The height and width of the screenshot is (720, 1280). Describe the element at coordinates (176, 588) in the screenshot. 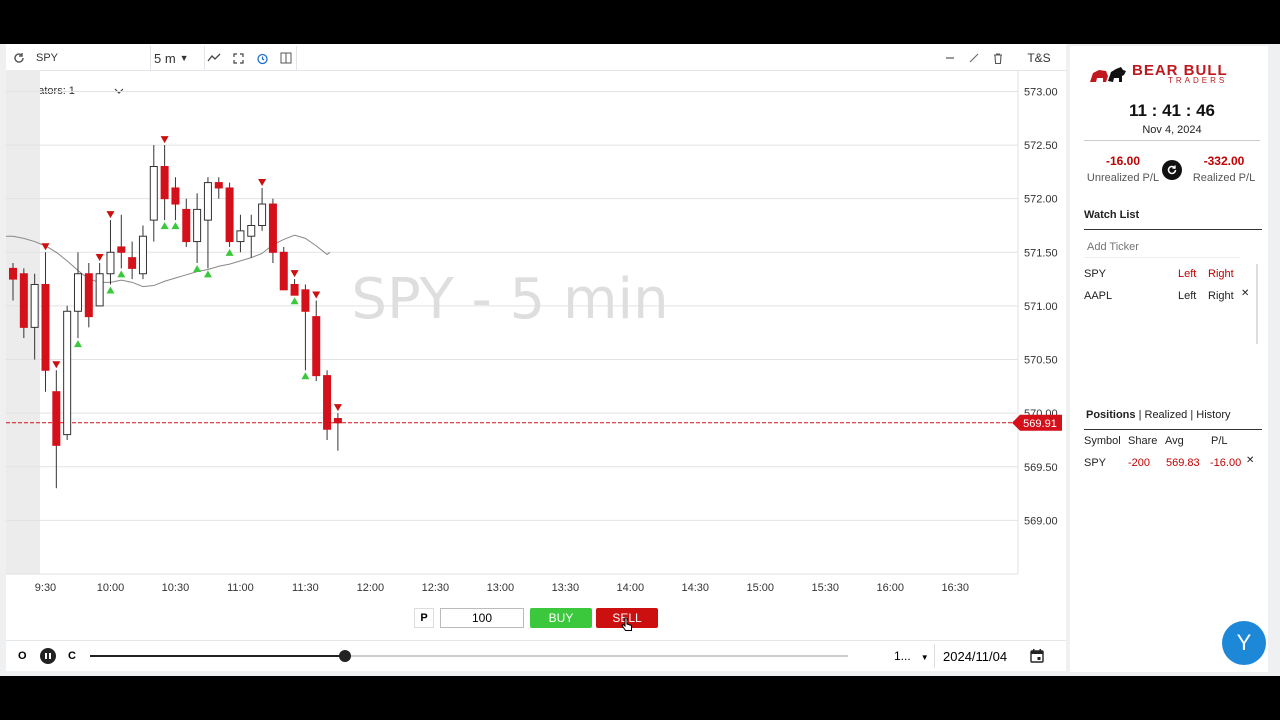

I see `x-tick-label: 10:30` at that location.